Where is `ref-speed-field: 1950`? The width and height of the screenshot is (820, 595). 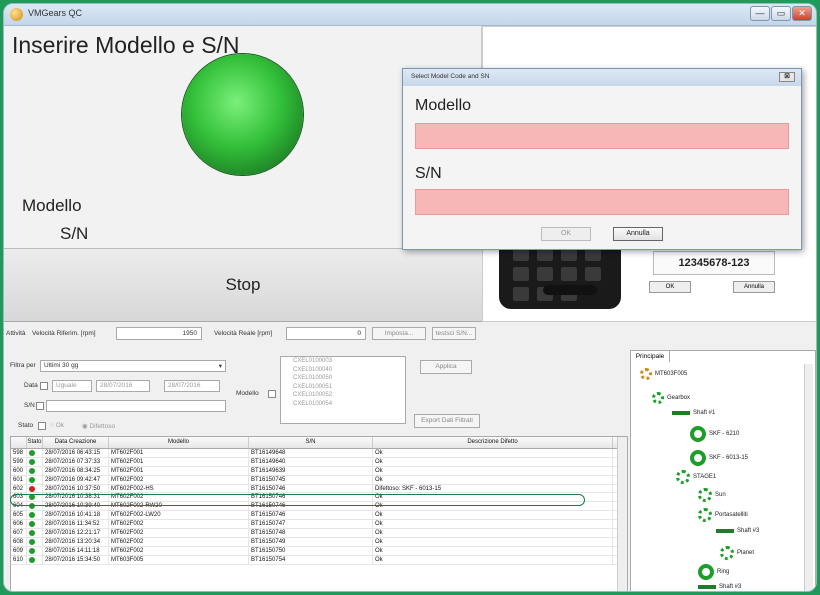 ref-speed-field: 1950 is located at coordinates (159, 333).